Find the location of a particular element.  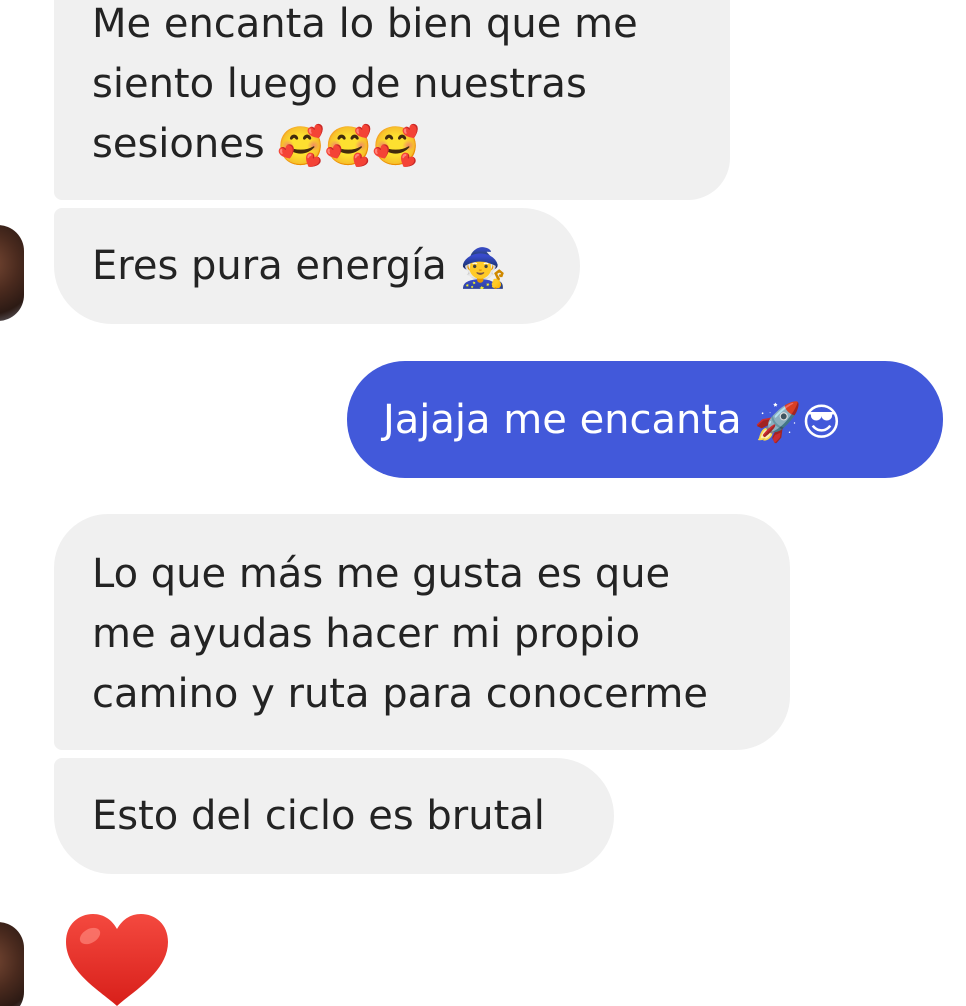

message-text-line: sesiones 🥰🥰🥰 is located at coordinates (411, 144).